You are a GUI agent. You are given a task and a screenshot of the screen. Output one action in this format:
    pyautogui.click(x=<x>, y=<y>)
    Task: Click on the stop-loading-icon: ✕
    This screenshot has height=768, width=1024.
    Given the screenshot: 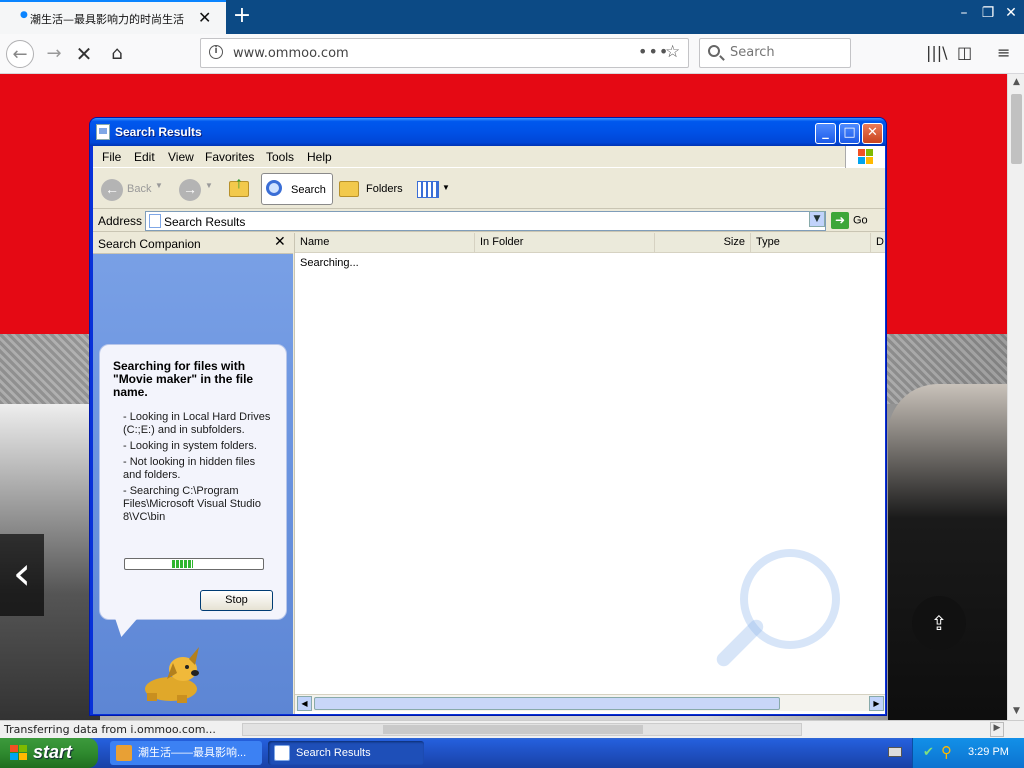 What is the action you would take?
    pyautogui.click(x=84, y=54)
    